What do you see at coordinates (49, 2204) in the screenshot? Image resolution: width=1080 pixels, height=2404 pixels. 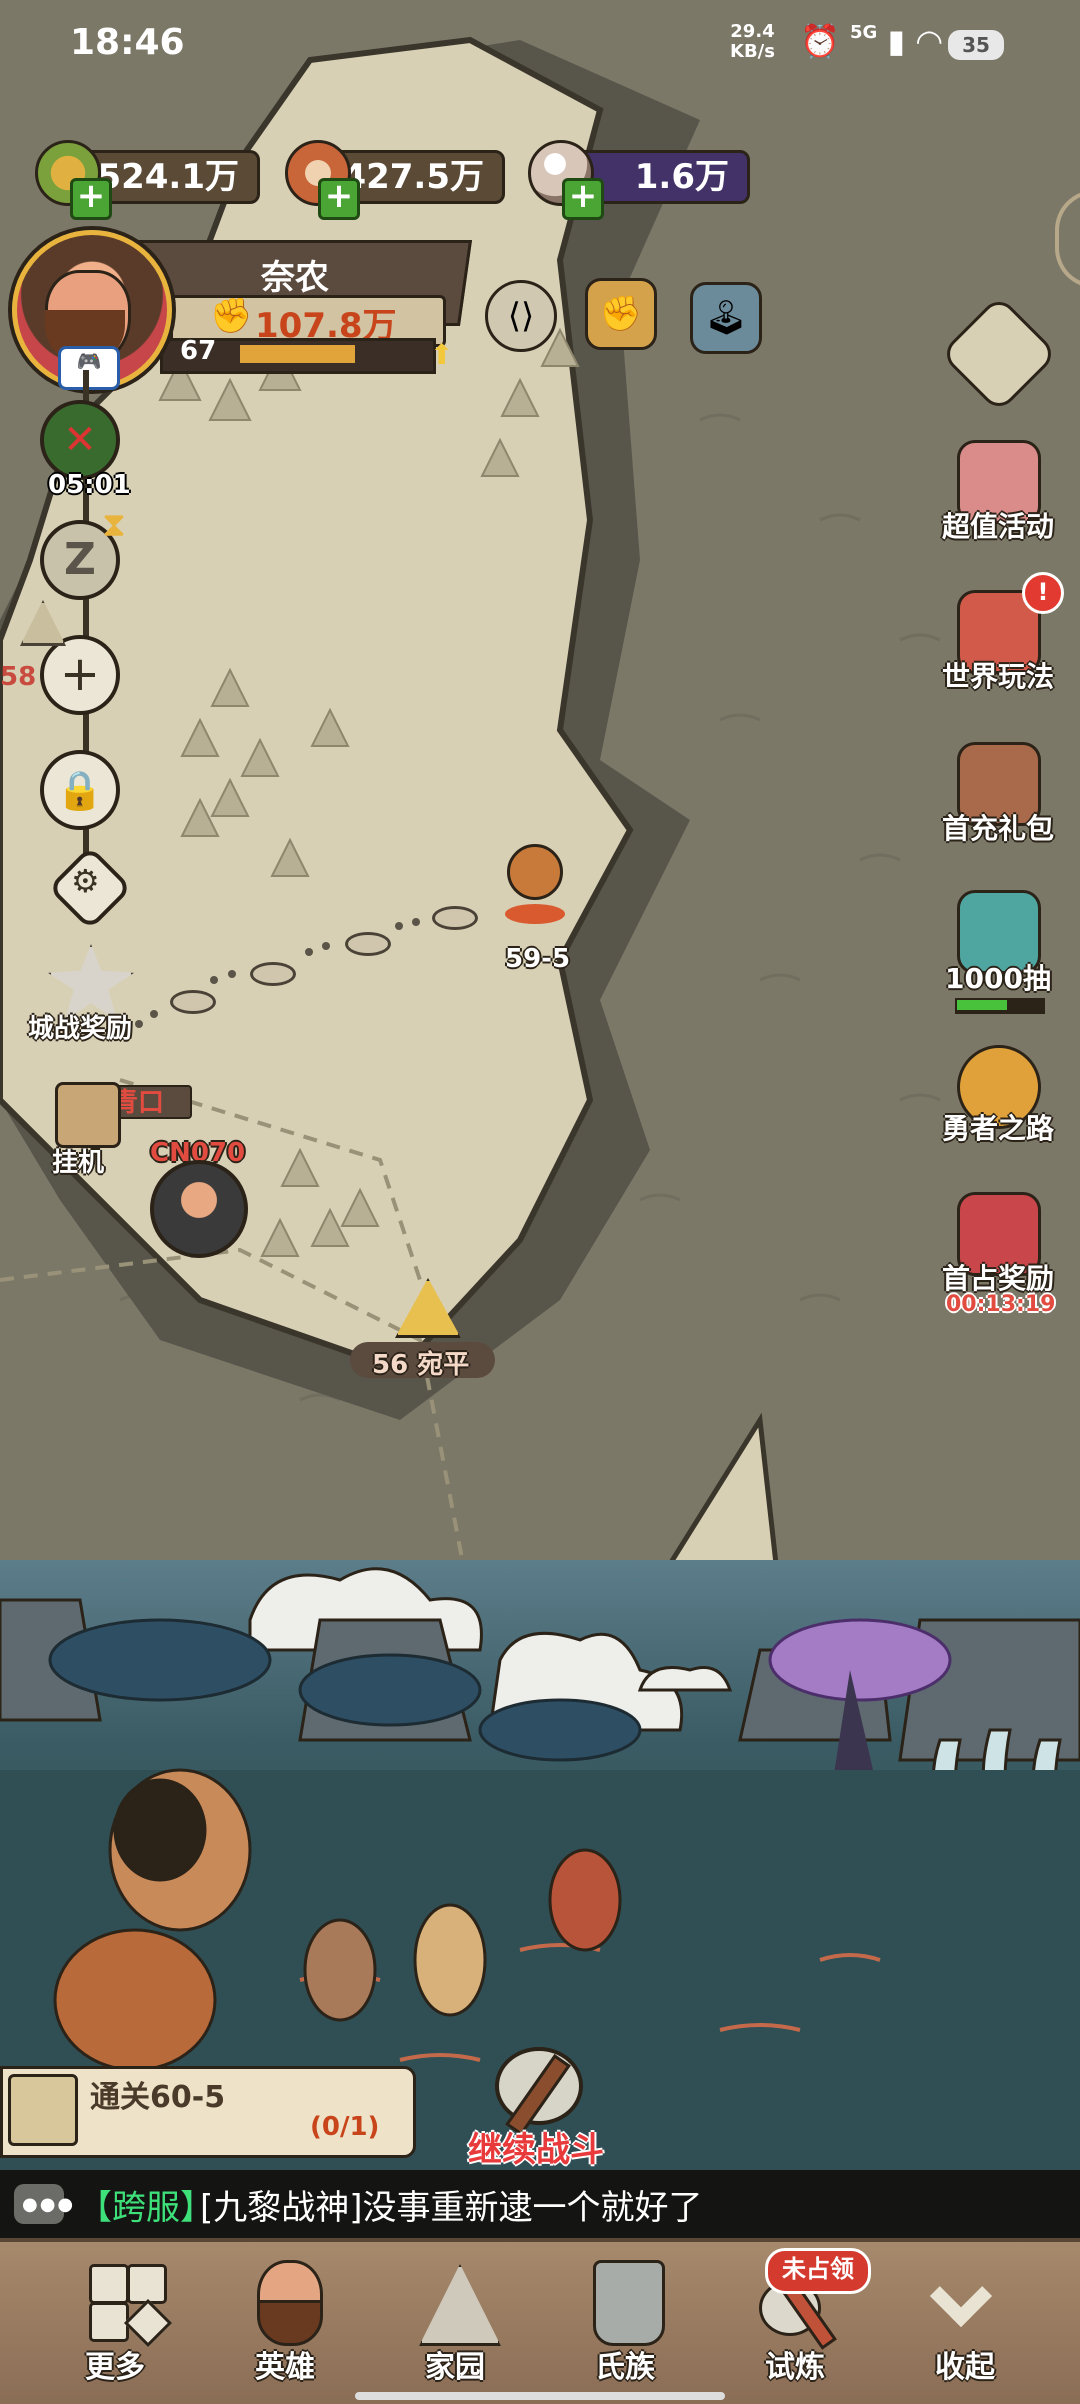 I see `chat-dots: ●●●` at bounding box center [49, 2204].